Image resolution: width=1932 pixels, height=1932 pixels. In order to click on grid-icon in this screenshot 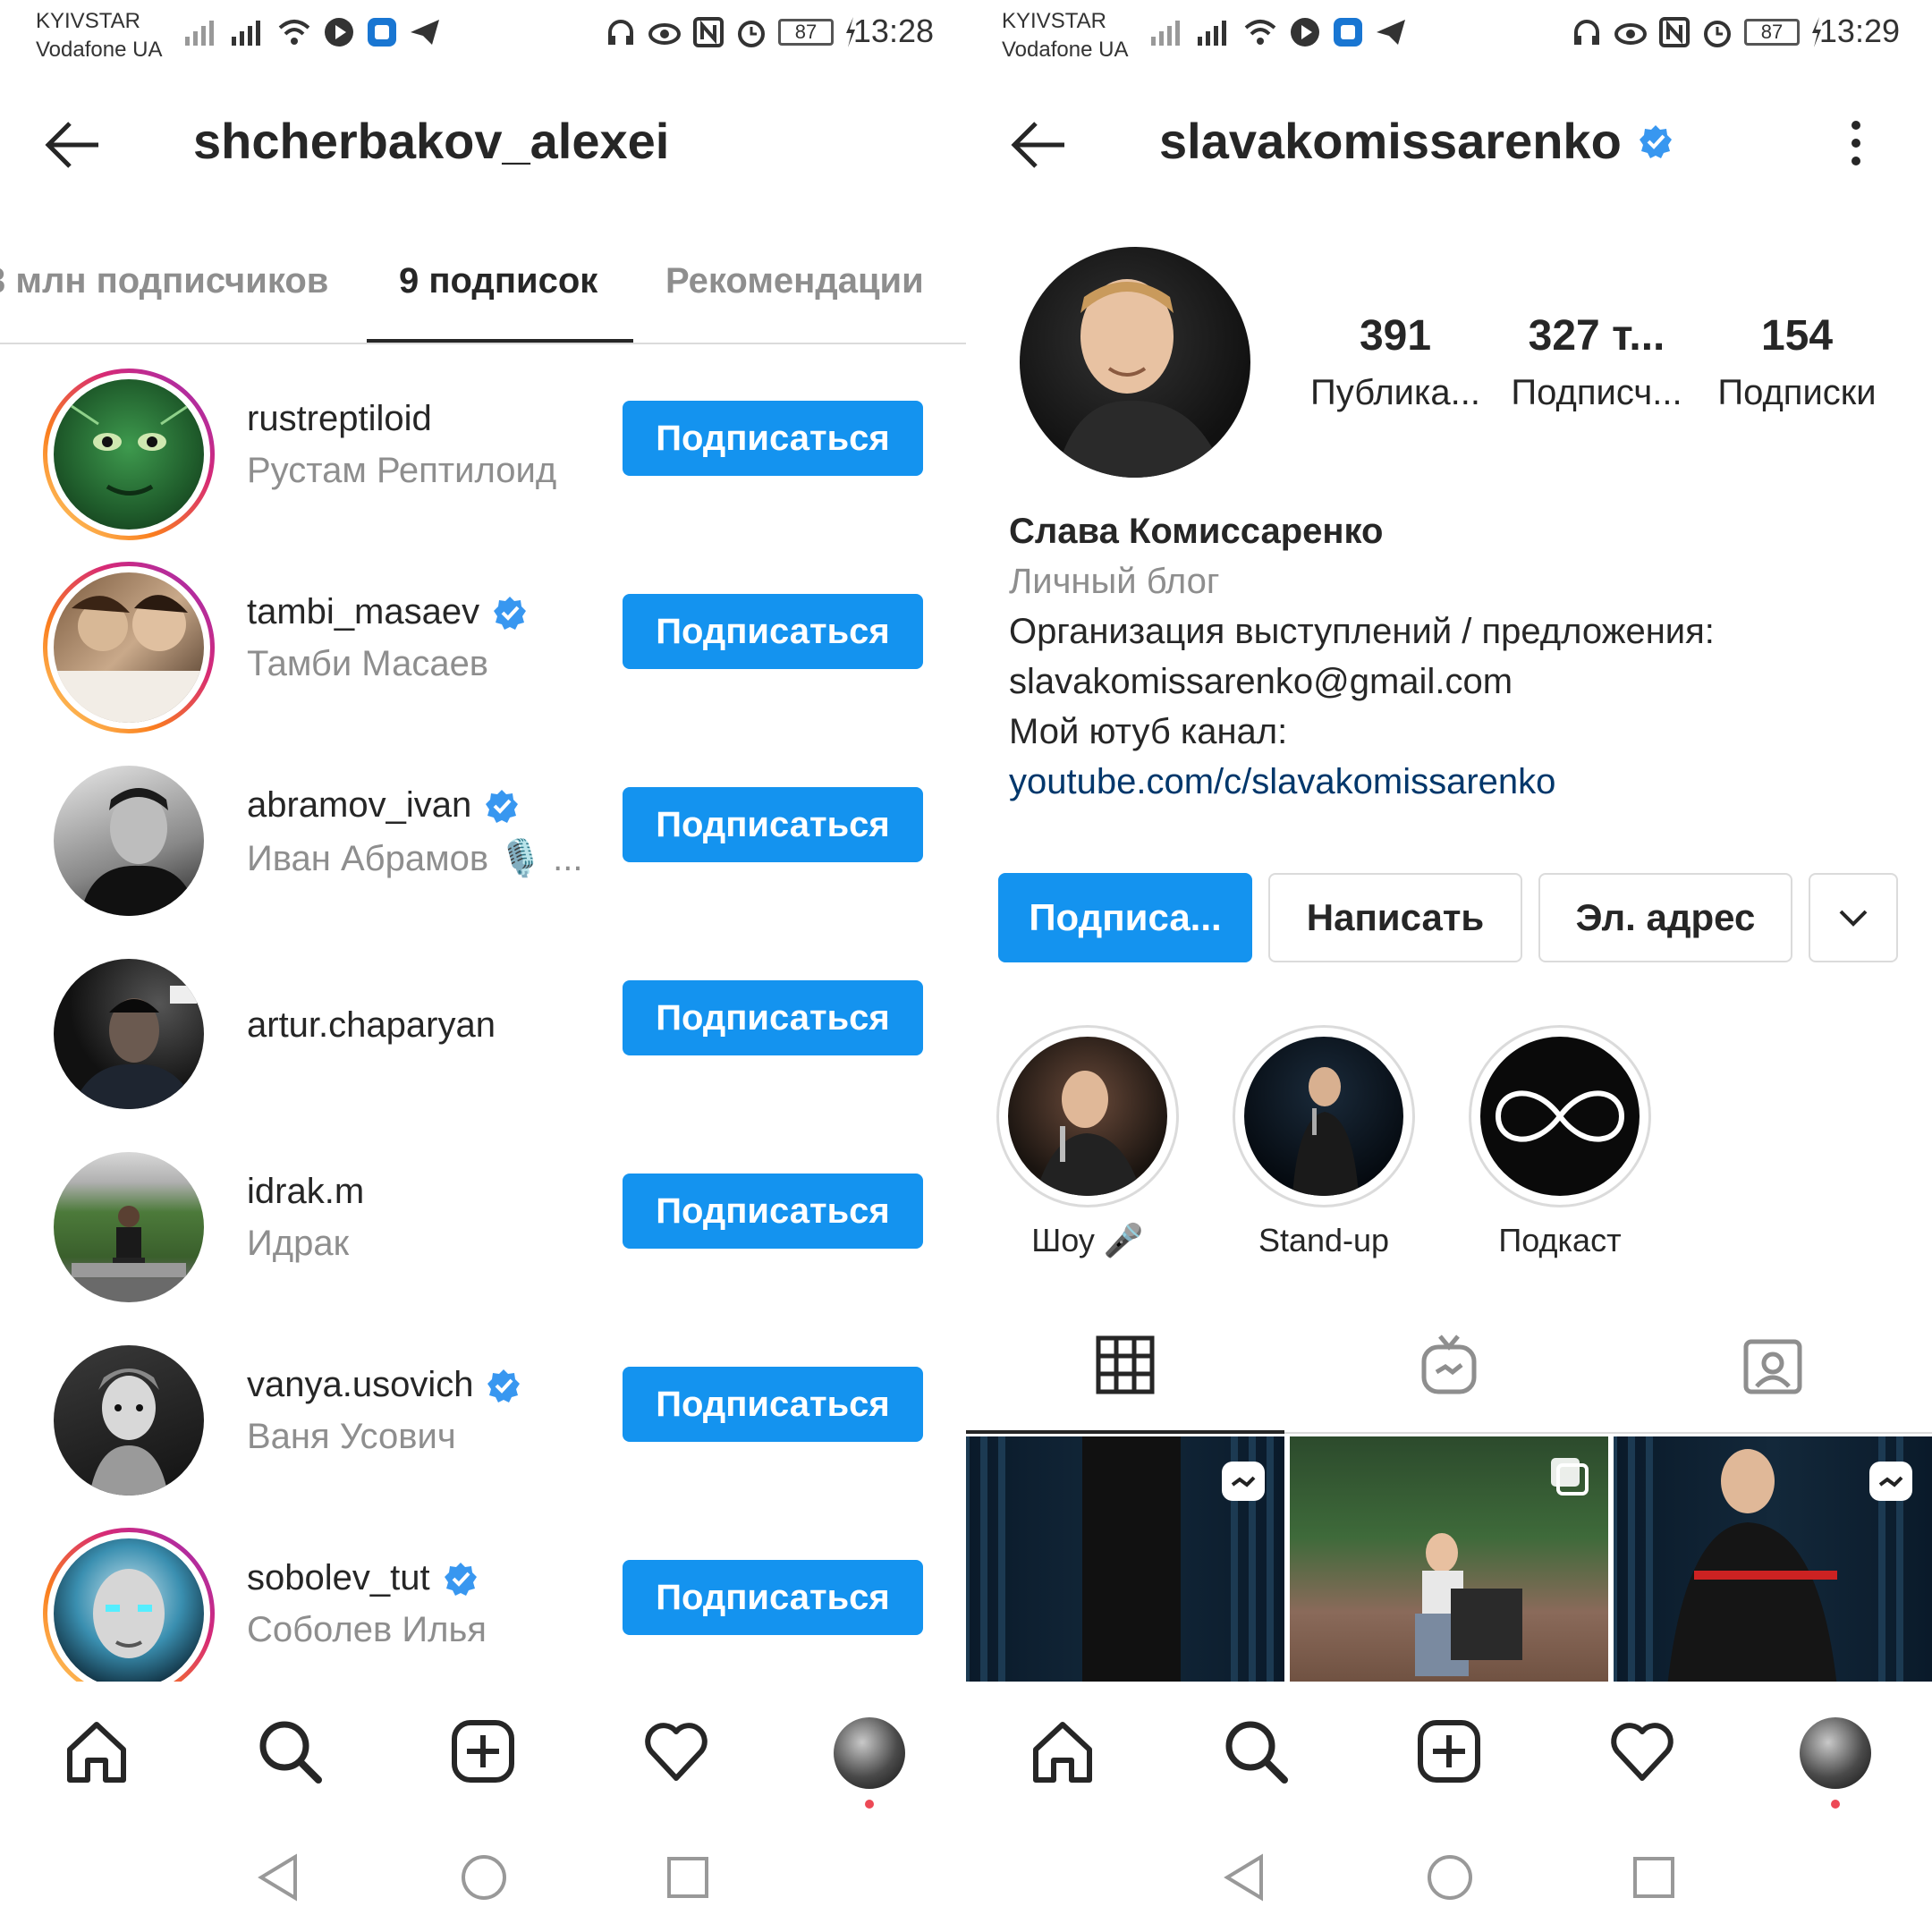, I will do `click(1125, 1365)`.